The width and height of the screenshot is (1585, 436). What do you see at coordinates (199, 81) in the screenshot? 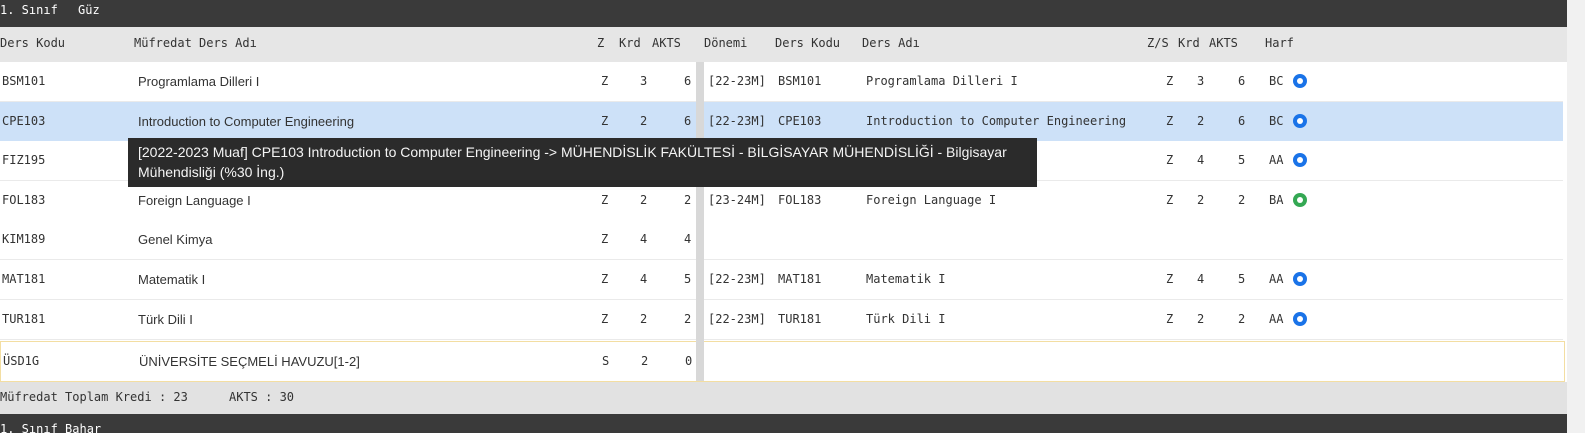
I see `course-name: Programlama Dilleri I` at bounding box center [199, 81].